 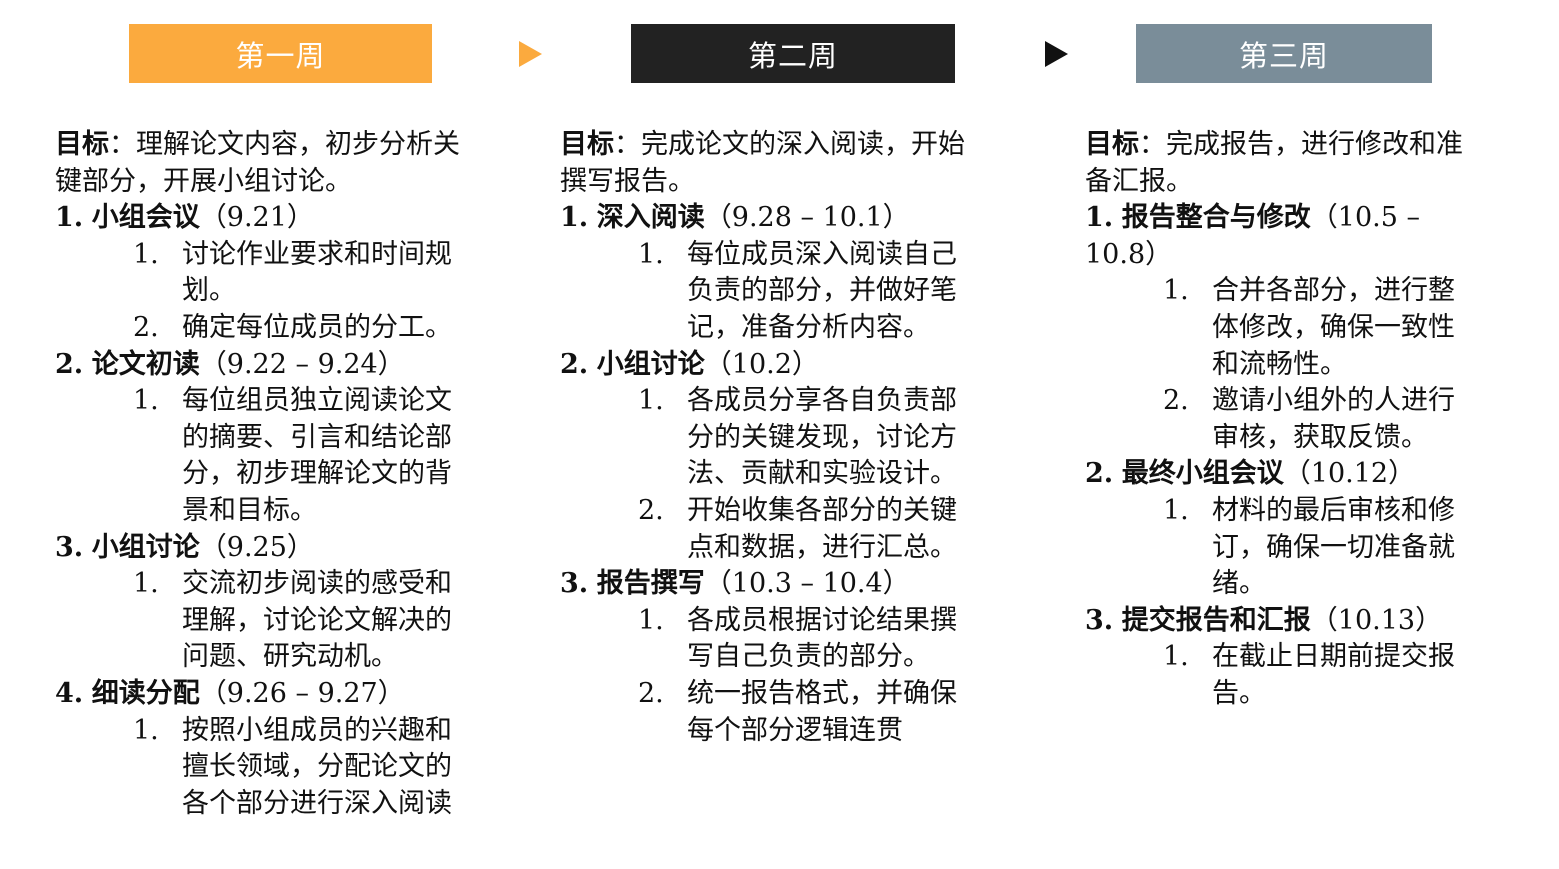 What do you see at coordinates (69, 693) in the screenshot?
I see `section-number: 4.` at bounding box center [69, 693].